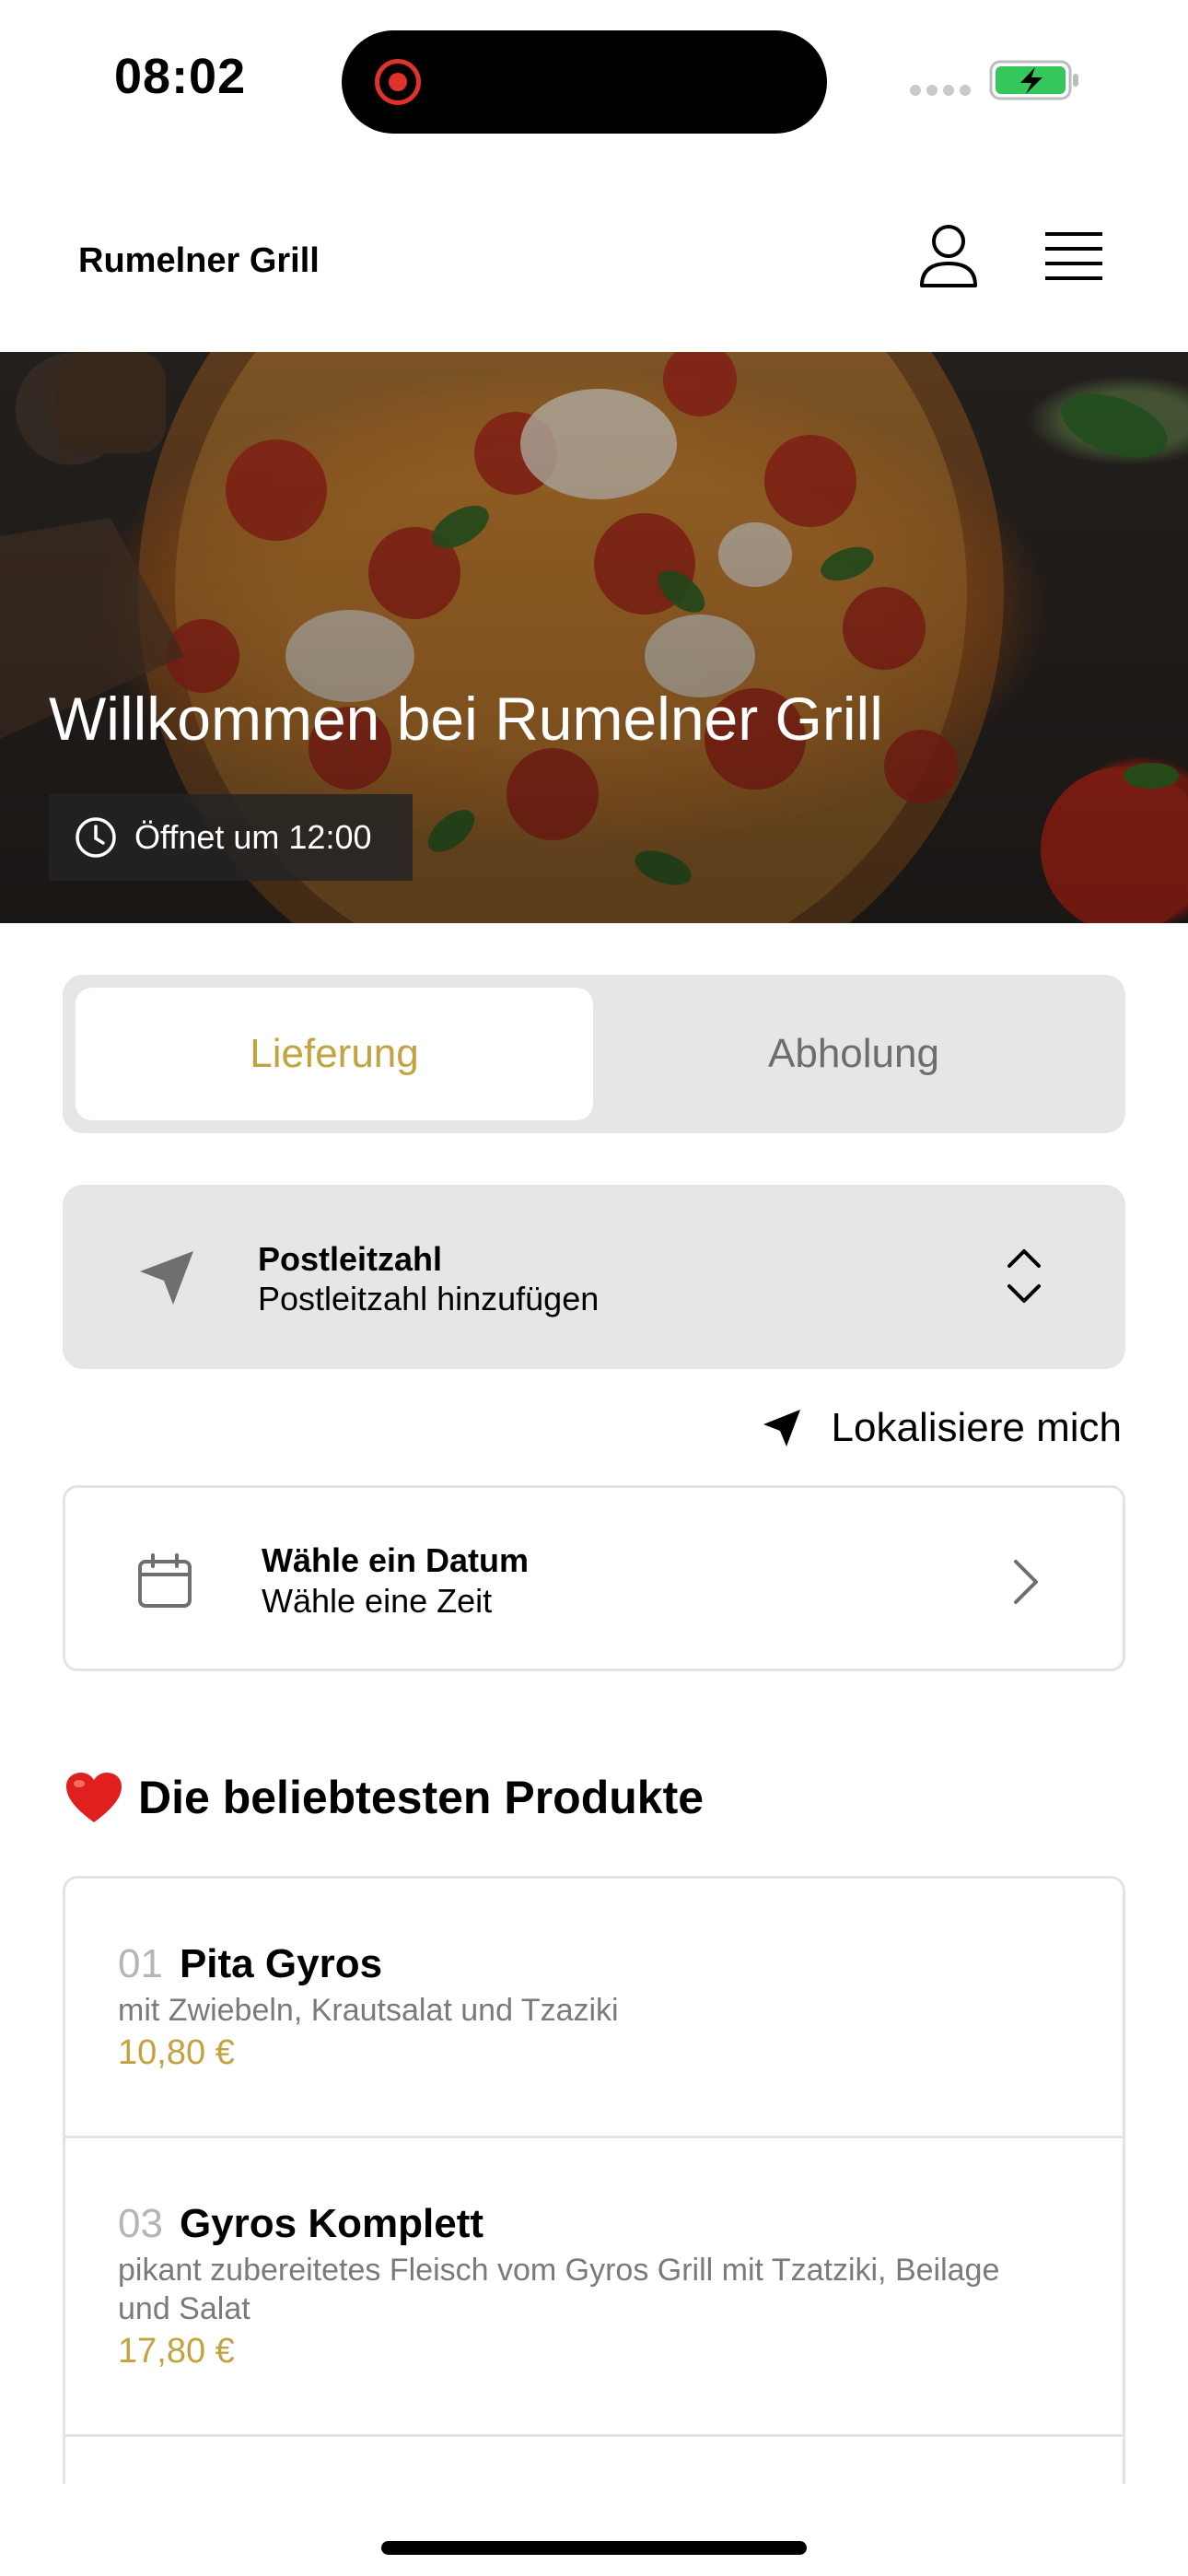  What do you see at coordinates (398, 82) in the screenshot?
I see `recording-indicator-icon` at bounding box center [398, 82].